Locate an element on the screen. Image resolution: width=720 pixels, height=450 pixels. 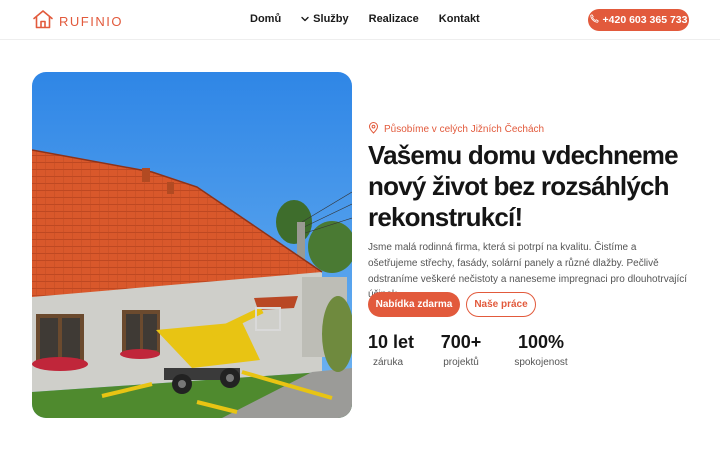
location-text: Působíme v celých Jižních Čechách is located at coordinates (464, 129).